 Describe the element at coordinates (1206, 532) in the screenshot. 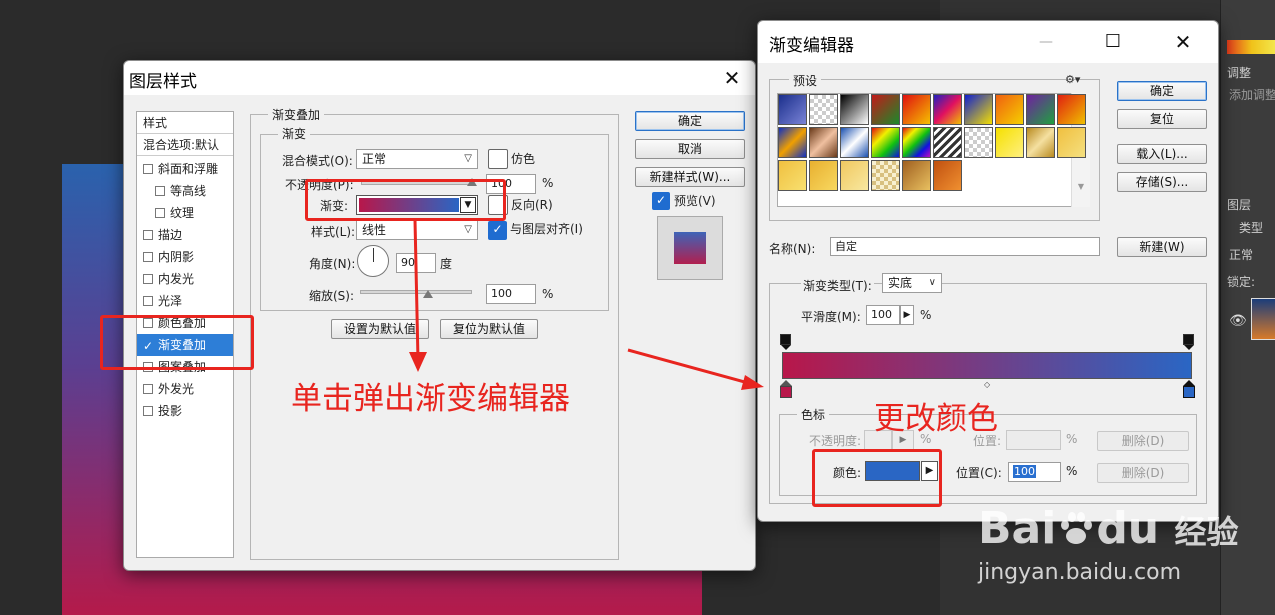

I see `watermark-jingyan: 经验` at that location.